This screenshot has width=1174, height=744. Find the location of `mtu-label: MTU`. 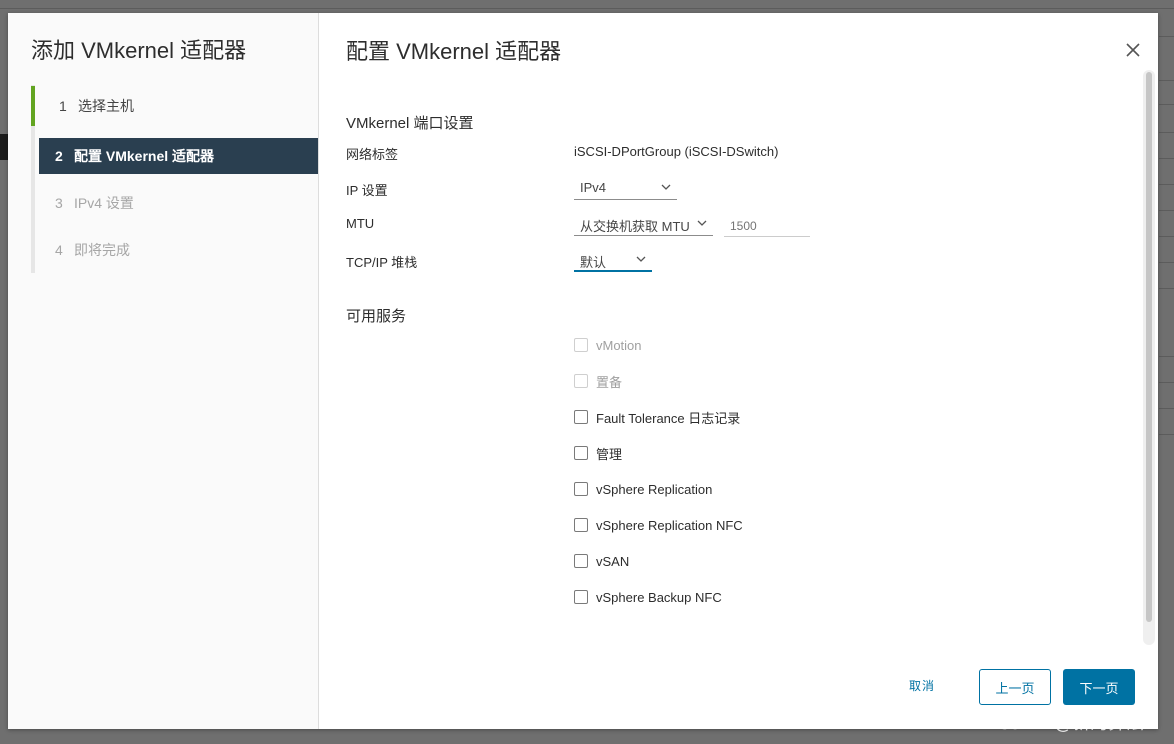

mtu-label: MTU is located at coordinates (360, 223).